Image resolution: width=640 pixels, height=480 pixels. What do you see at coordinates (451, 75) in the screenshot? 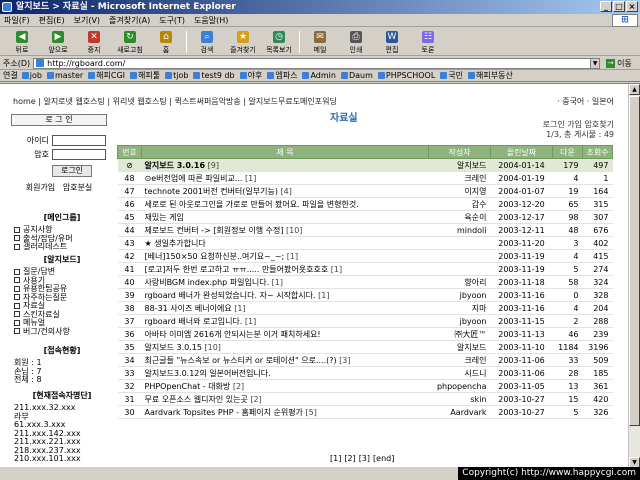
I see `link-item: 국민` at bounding box center [451, 75].